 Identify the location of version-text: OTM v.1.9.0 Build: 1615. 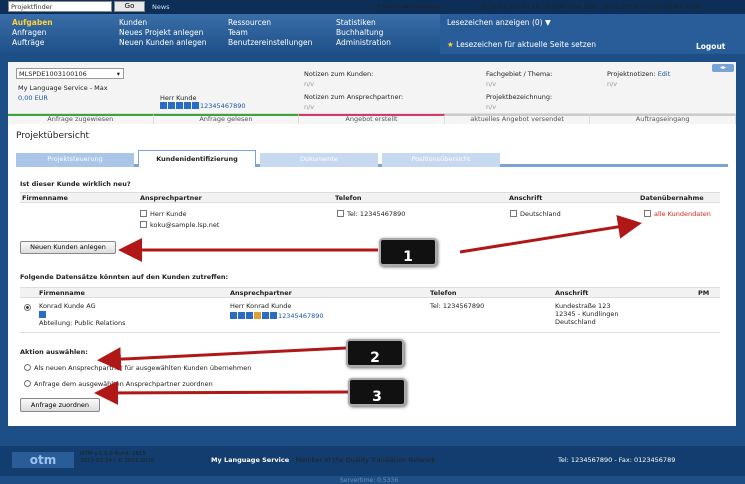
(113, 454).